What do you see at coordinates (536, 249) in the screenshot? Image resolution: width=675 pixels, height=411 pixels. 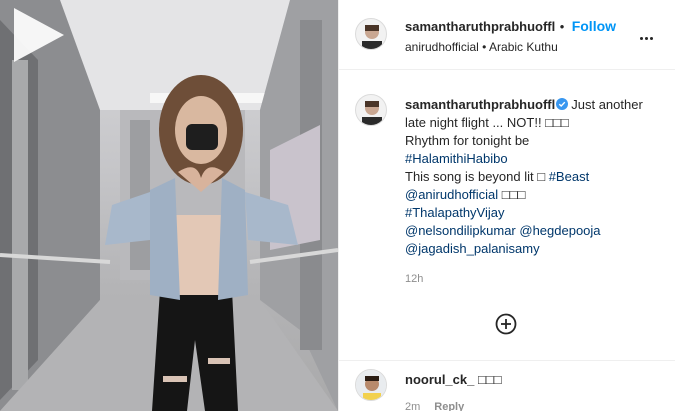 I see `mention-jagadish-palanisamy: @jagadish_palanisamy` at bounding box center [536, 249].